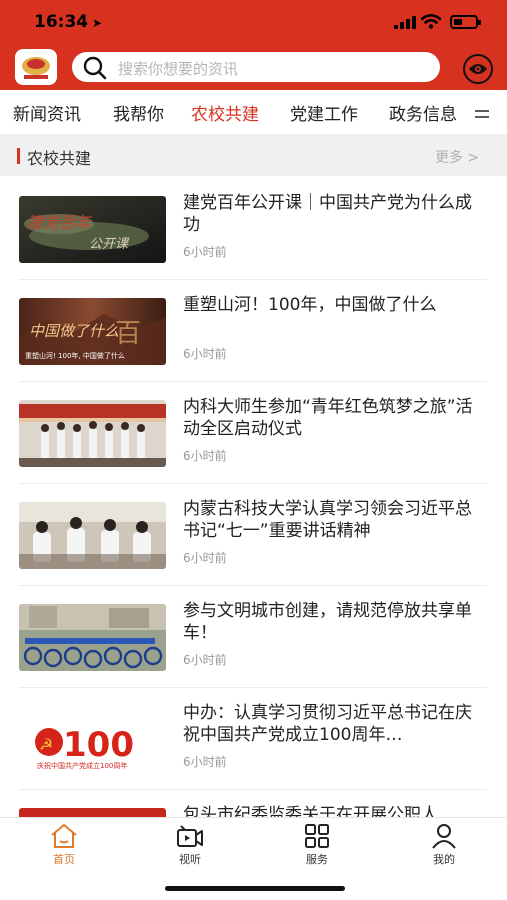 This screenshot has width=507, height=900. What do you see at coordinates (190, 836) in the screenshot?
I see `video-icon` at bounding box center [190, 836].